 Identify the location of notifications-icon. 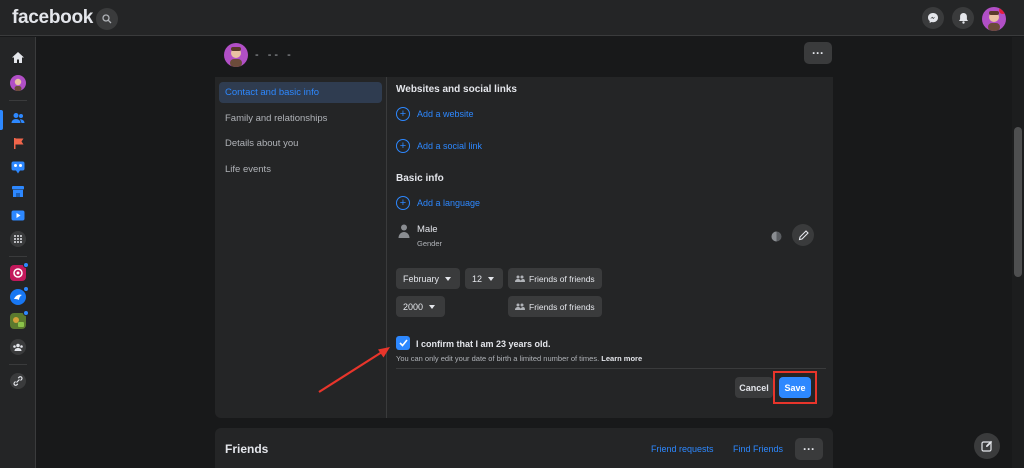
(963, 18).